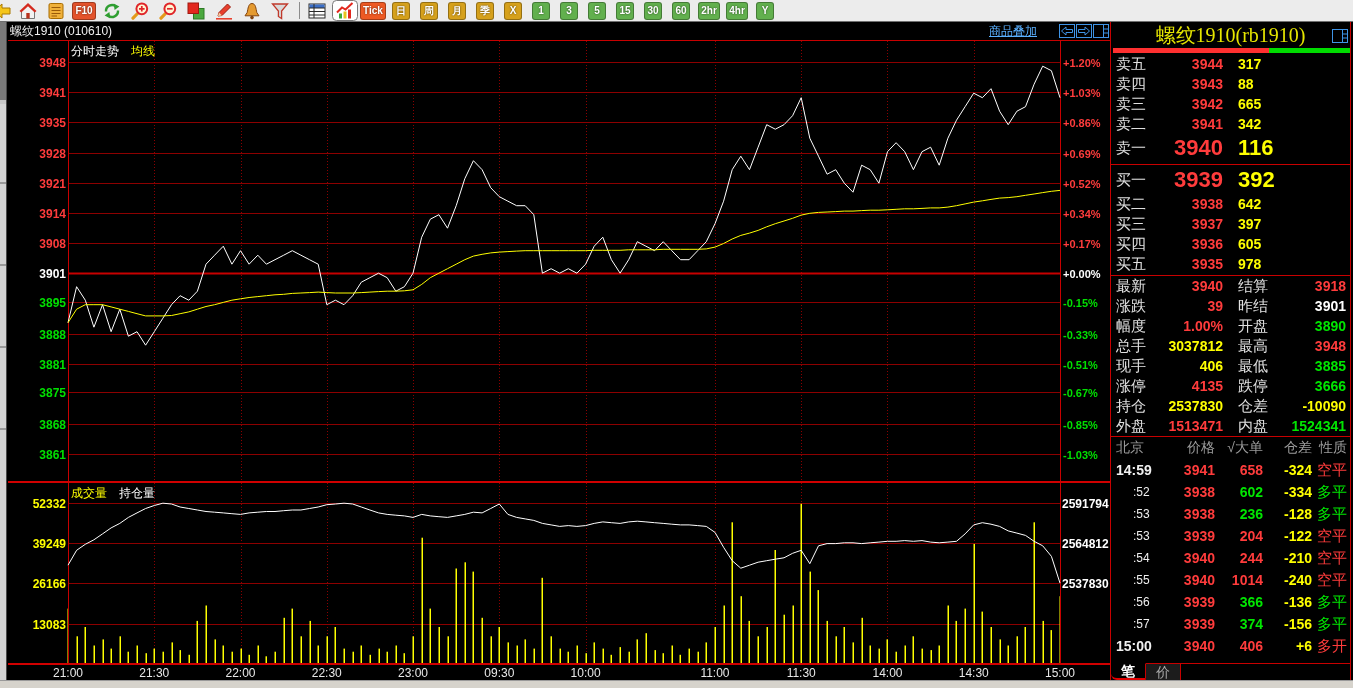 The height and width of the screenshot is (688, 1353). Describe the element at coordinates (1330, 366) in the screenshot. I see `stat-value: 3885` at that location.